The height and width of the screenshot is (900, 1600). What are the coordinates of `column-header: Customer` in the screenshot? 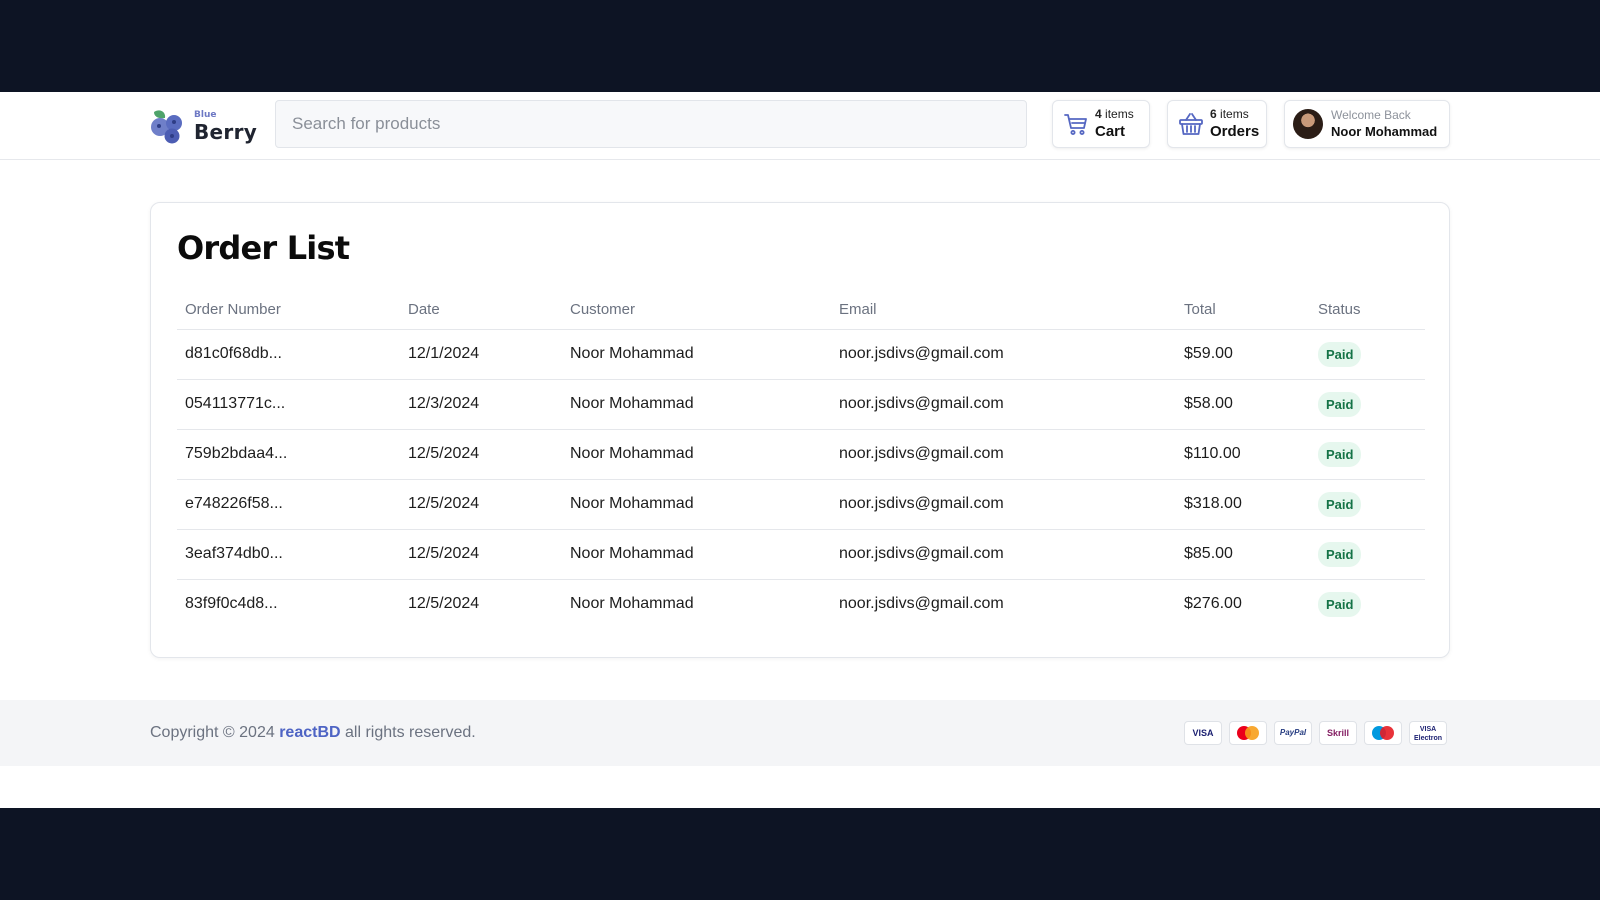 It's located at (696, 310).